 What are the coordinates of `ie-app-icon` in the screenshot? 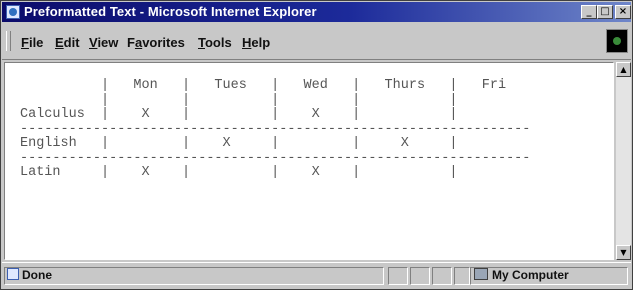 It's located at (13, 12).